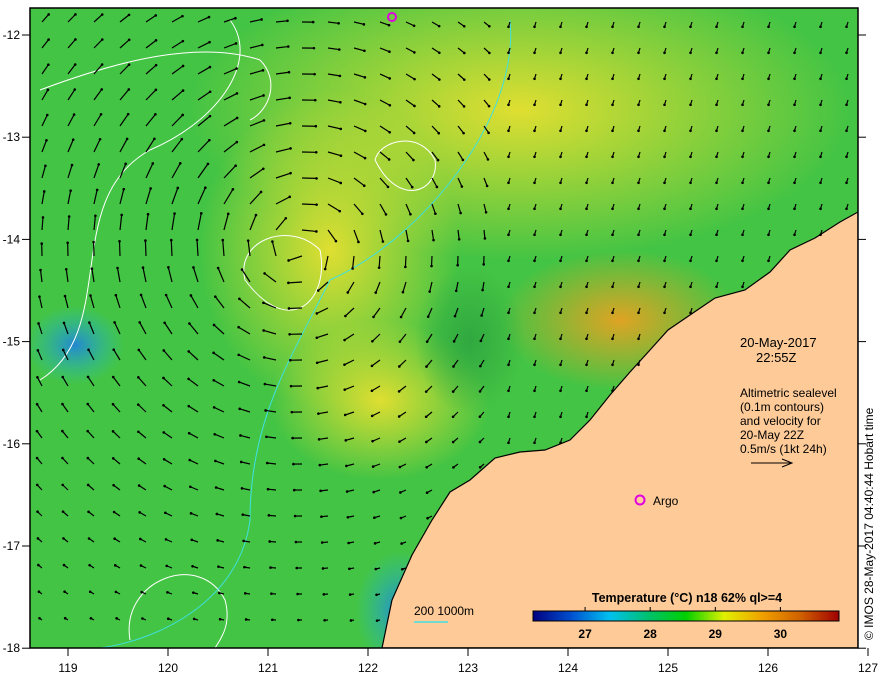 The width and height of the screenshot is (880, 685). What do you see at coordinates (780, 421) in the screenshot?
I see `annotation-line: and velocity for` at bounding box center [780, 421].